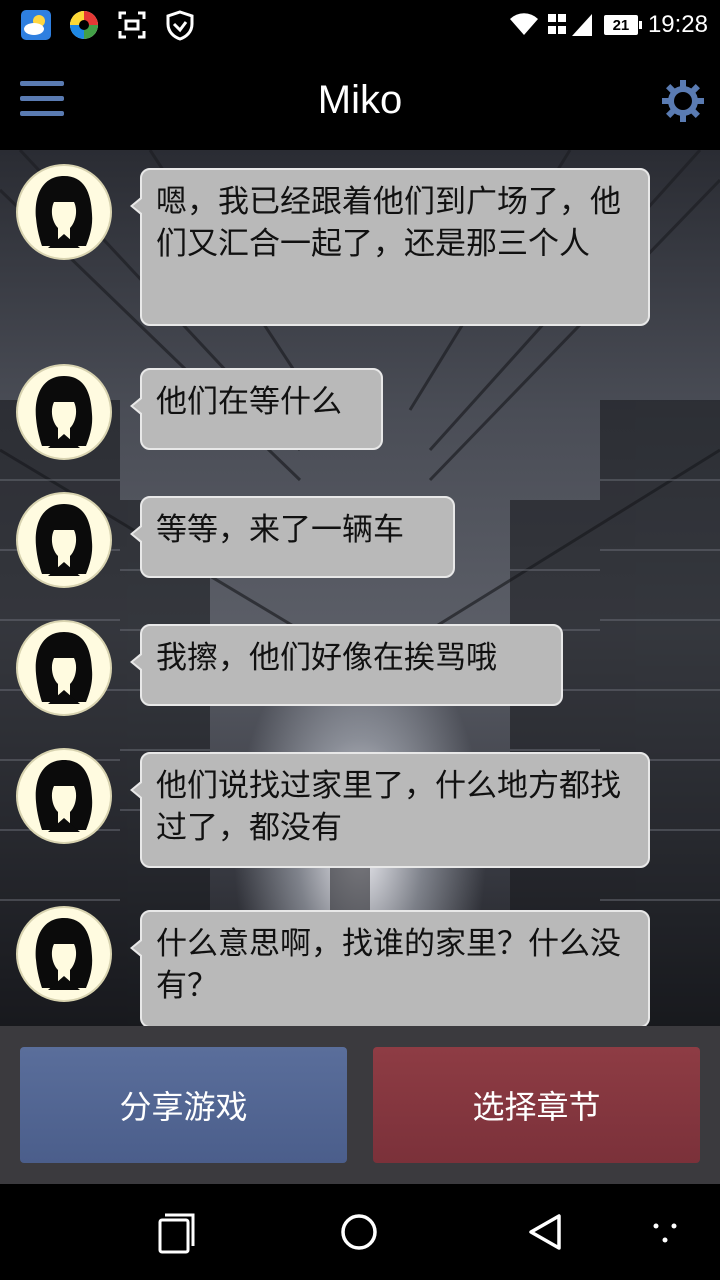  What do you see at coordinates (346, 665) in the screenshot?
I see `message-bubble: 我擦，他们好像在挨骂哦` at bounding box center [346, 665].